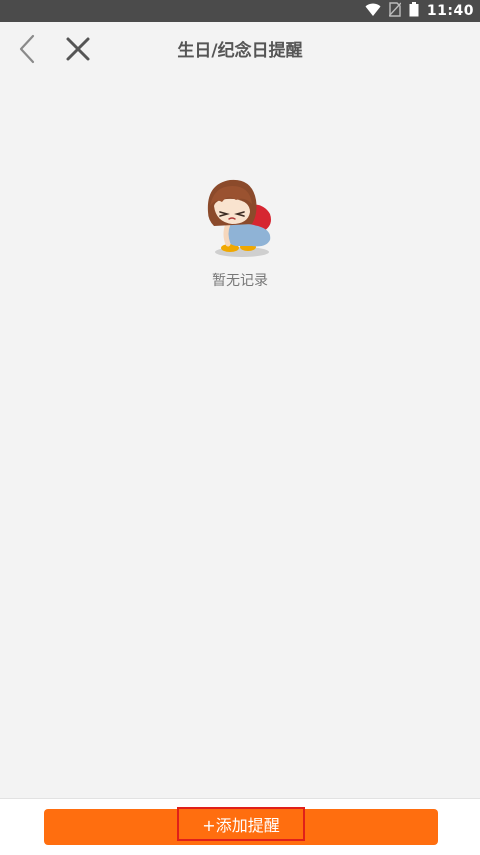 Image resolution: width=480 pixels, height=855 pixels. I want to click on close-icon, so click(78, 51).